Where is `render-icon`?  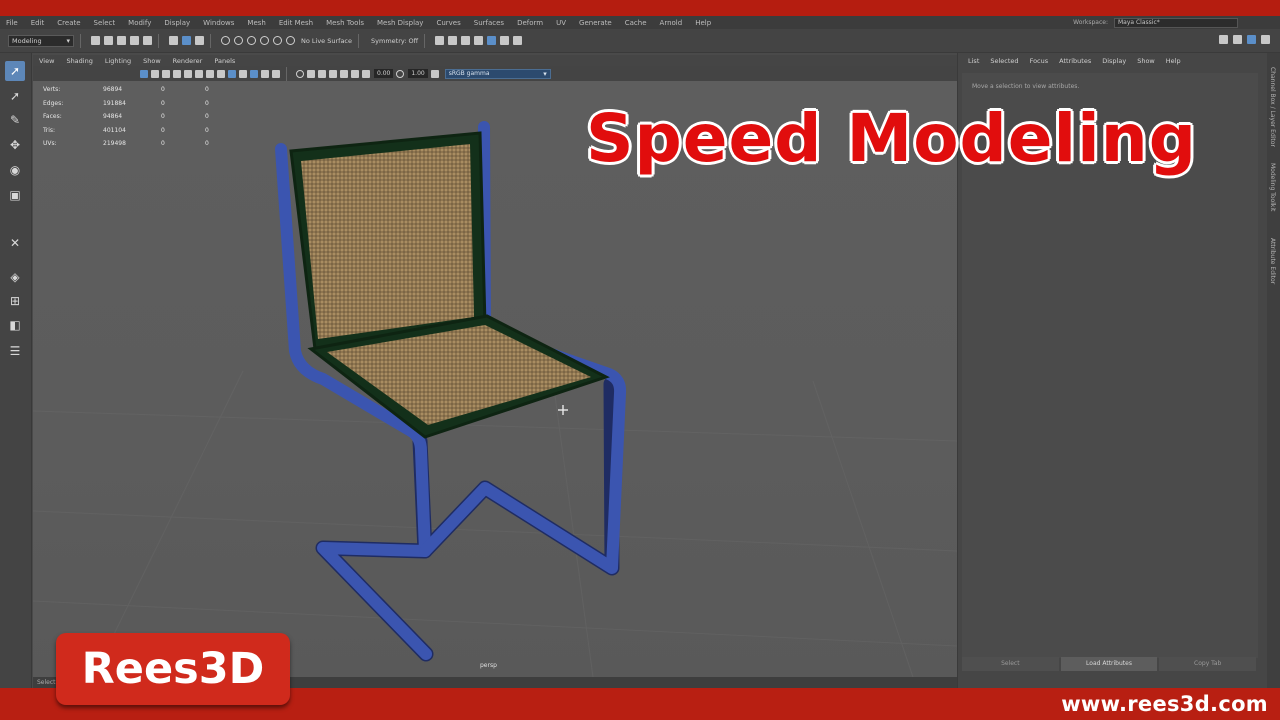 render-icon is located at coordinates (440, 40).